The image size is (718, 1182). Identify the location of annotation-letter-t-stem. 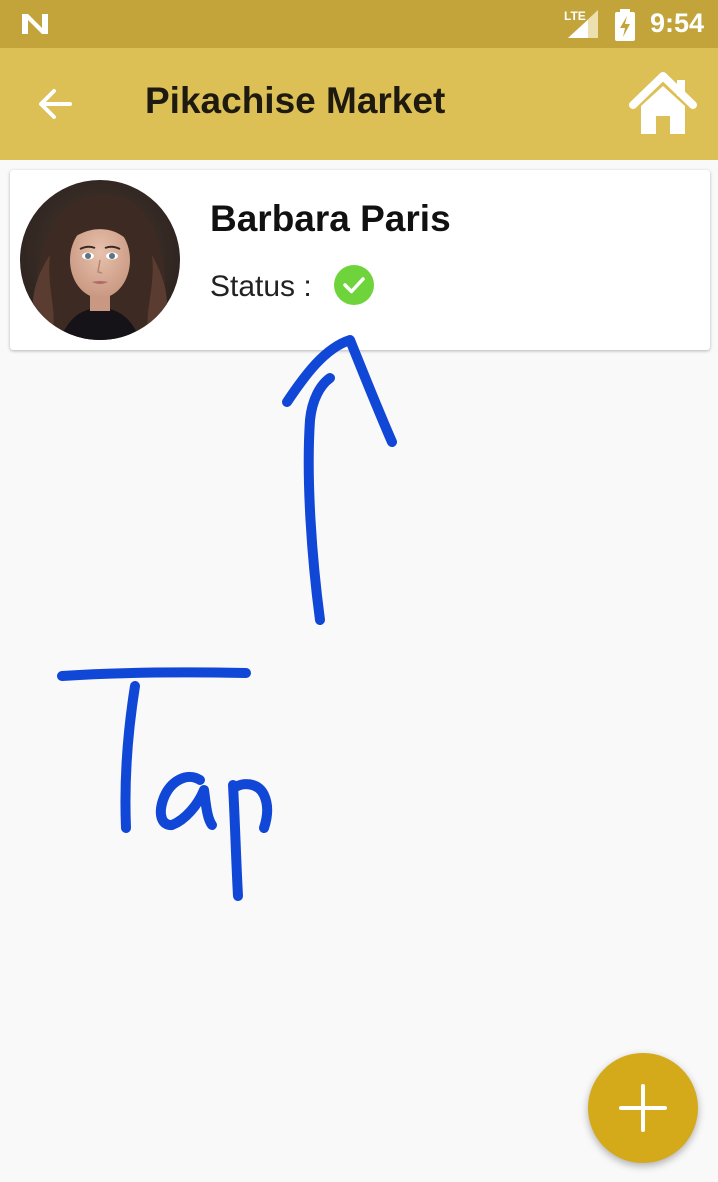
(130, 757).